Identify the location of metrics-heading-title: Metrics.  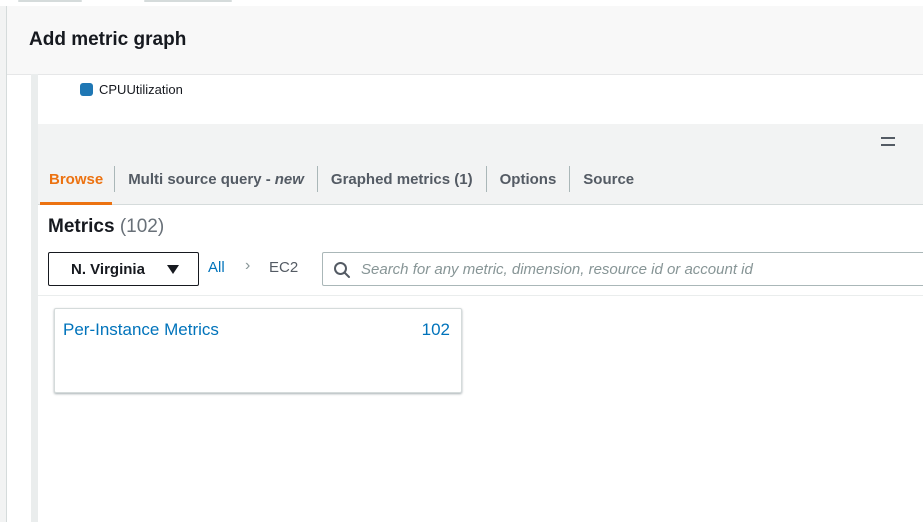
(81, 226).